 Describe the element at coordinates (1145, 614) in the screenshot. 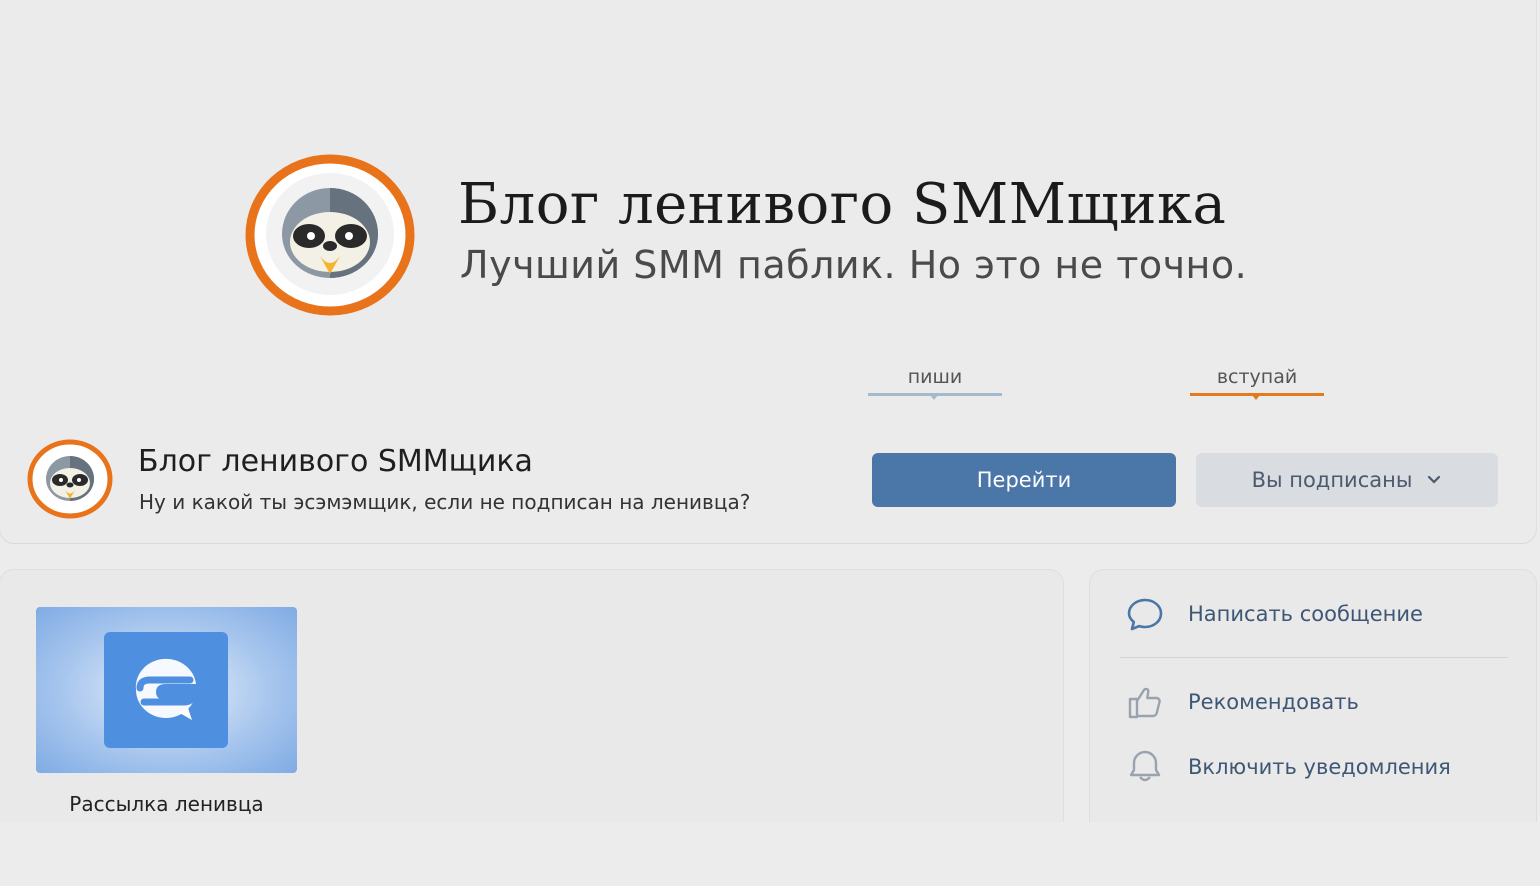

I see `message-icon` at that location.